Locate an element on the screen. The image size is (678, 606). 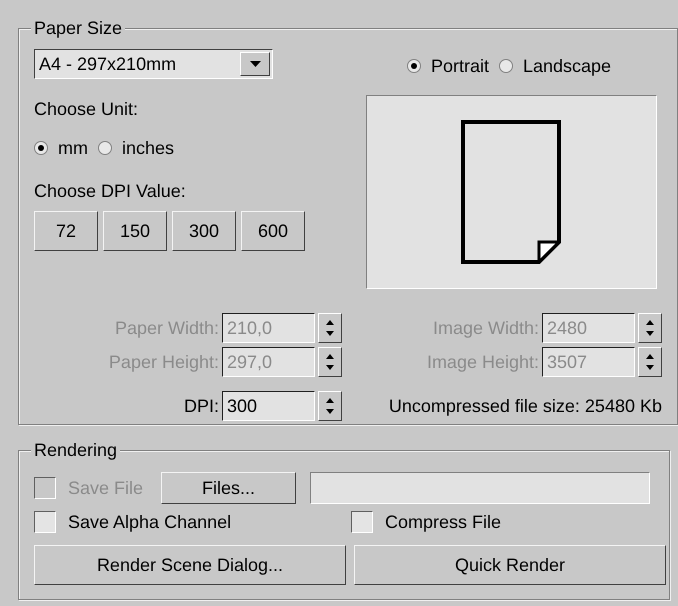
render-button: Quick Render is located at coordinates (510, 565).